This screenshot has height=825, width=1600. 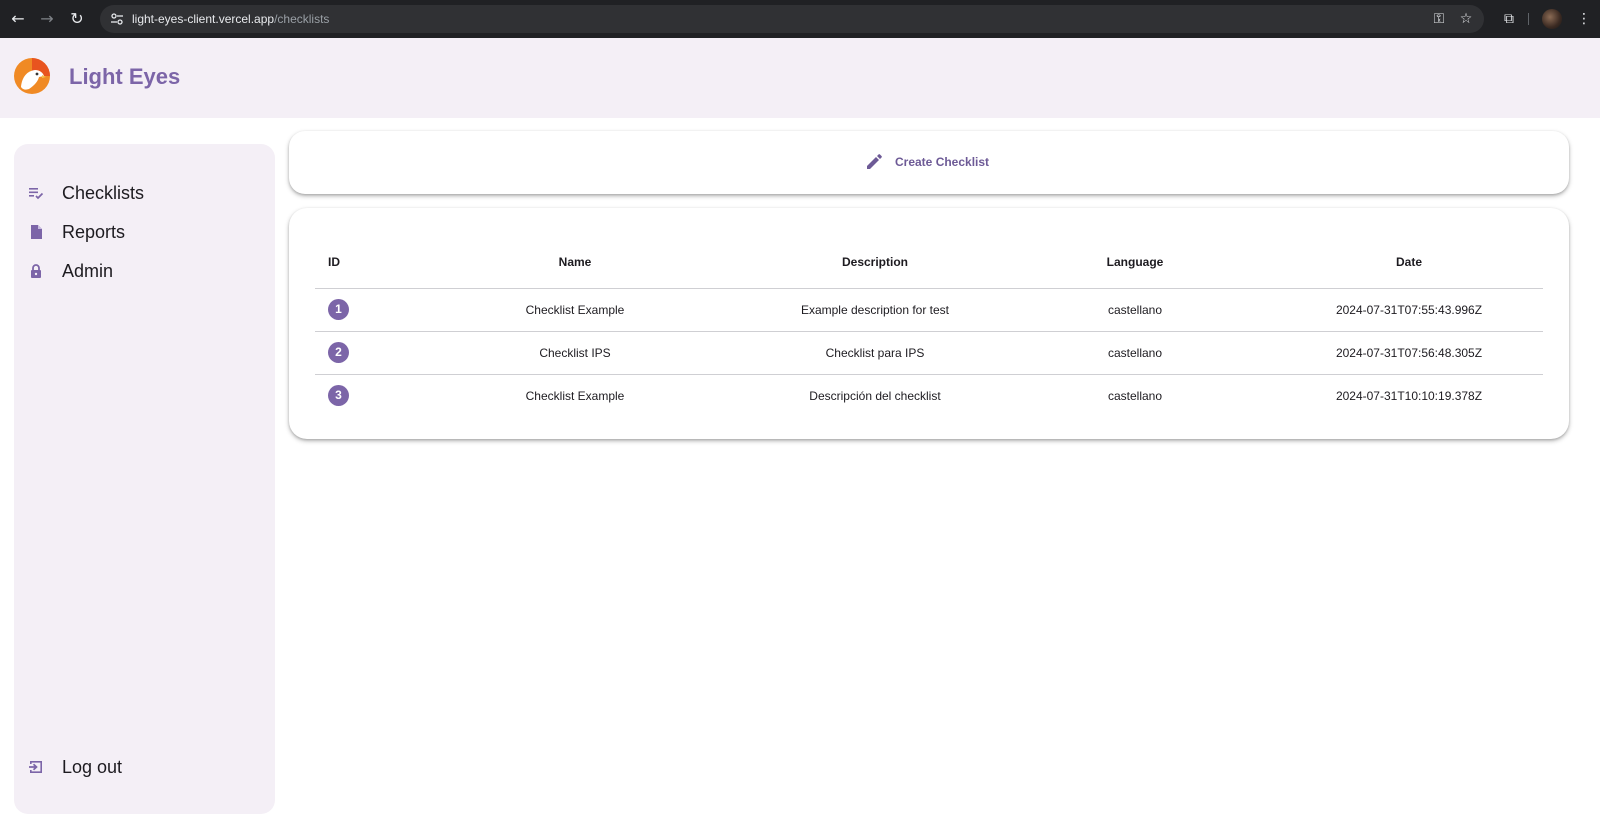 I want to click on name-cell: Checklist IPS, so click(x=575, y=353).